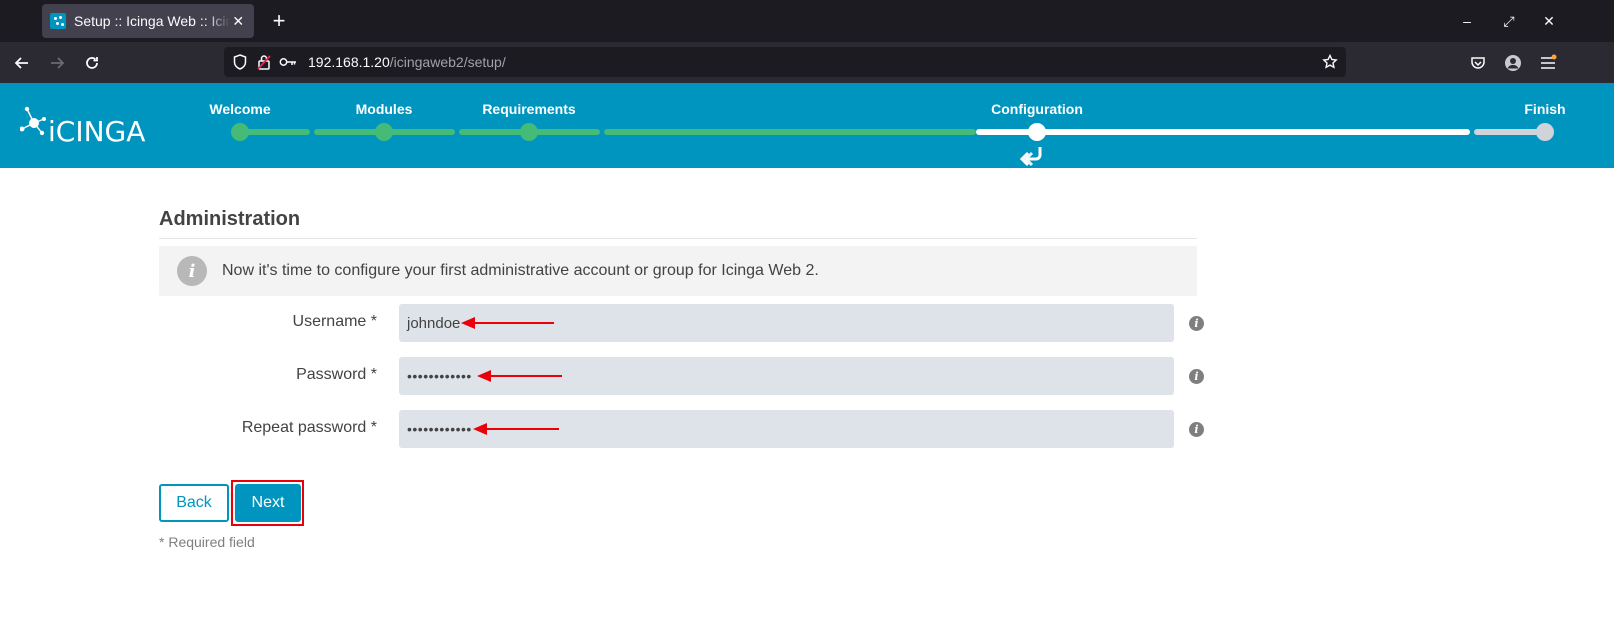  I want to click on minimize-button: –, so click(1467, 21).